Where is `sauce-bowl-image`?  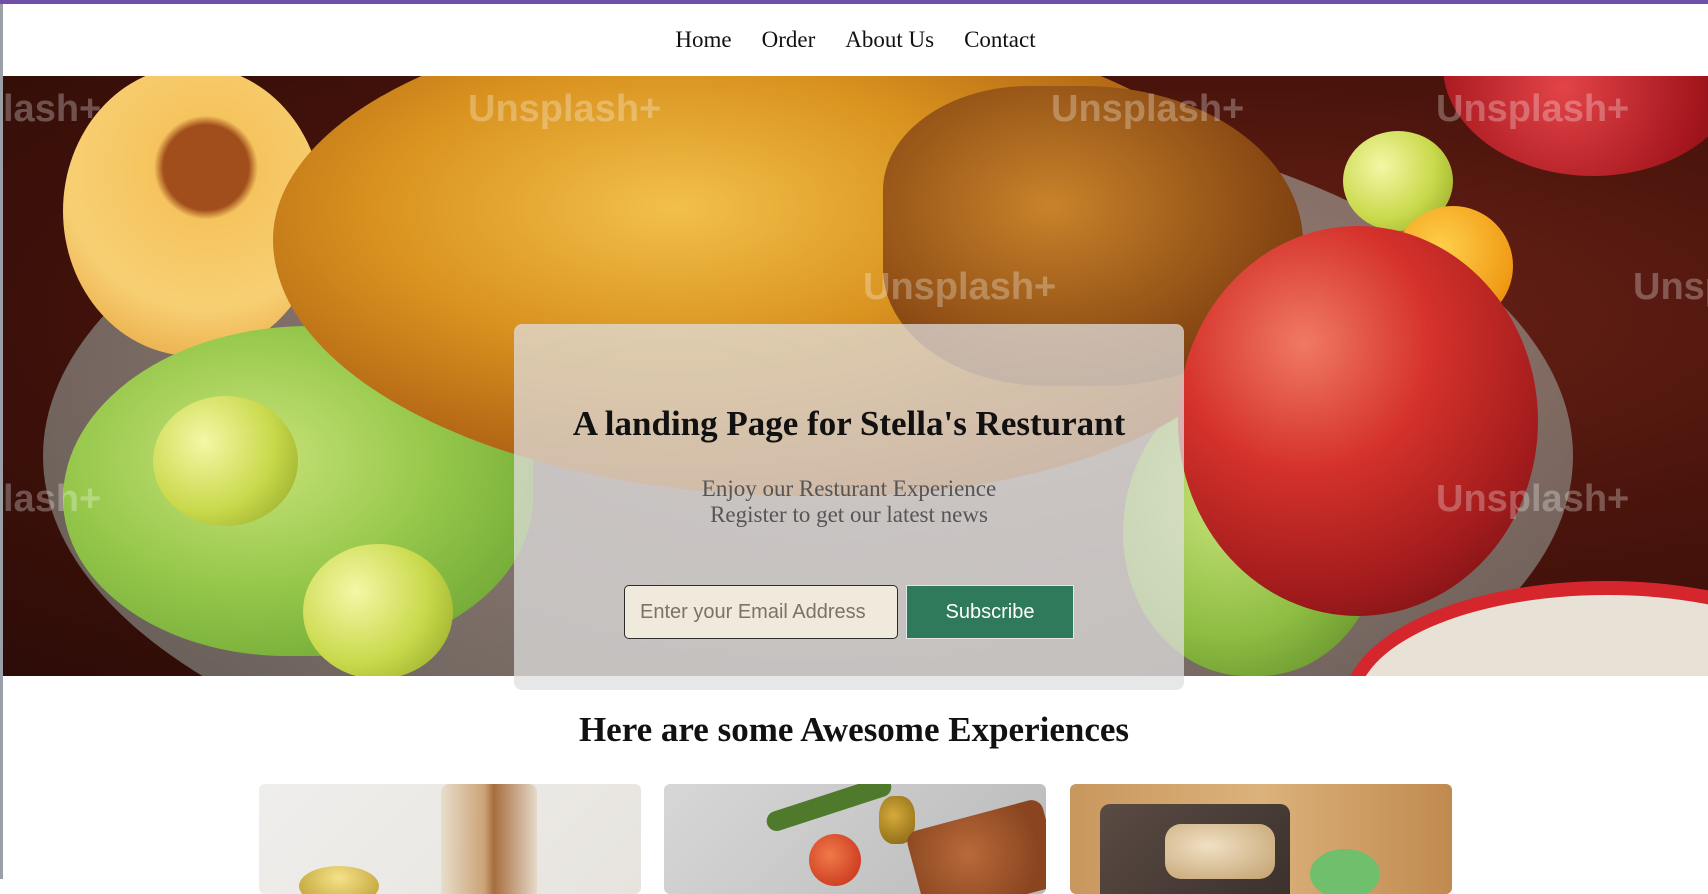 sauce-bowl-image is located at coordinates (835, 860).